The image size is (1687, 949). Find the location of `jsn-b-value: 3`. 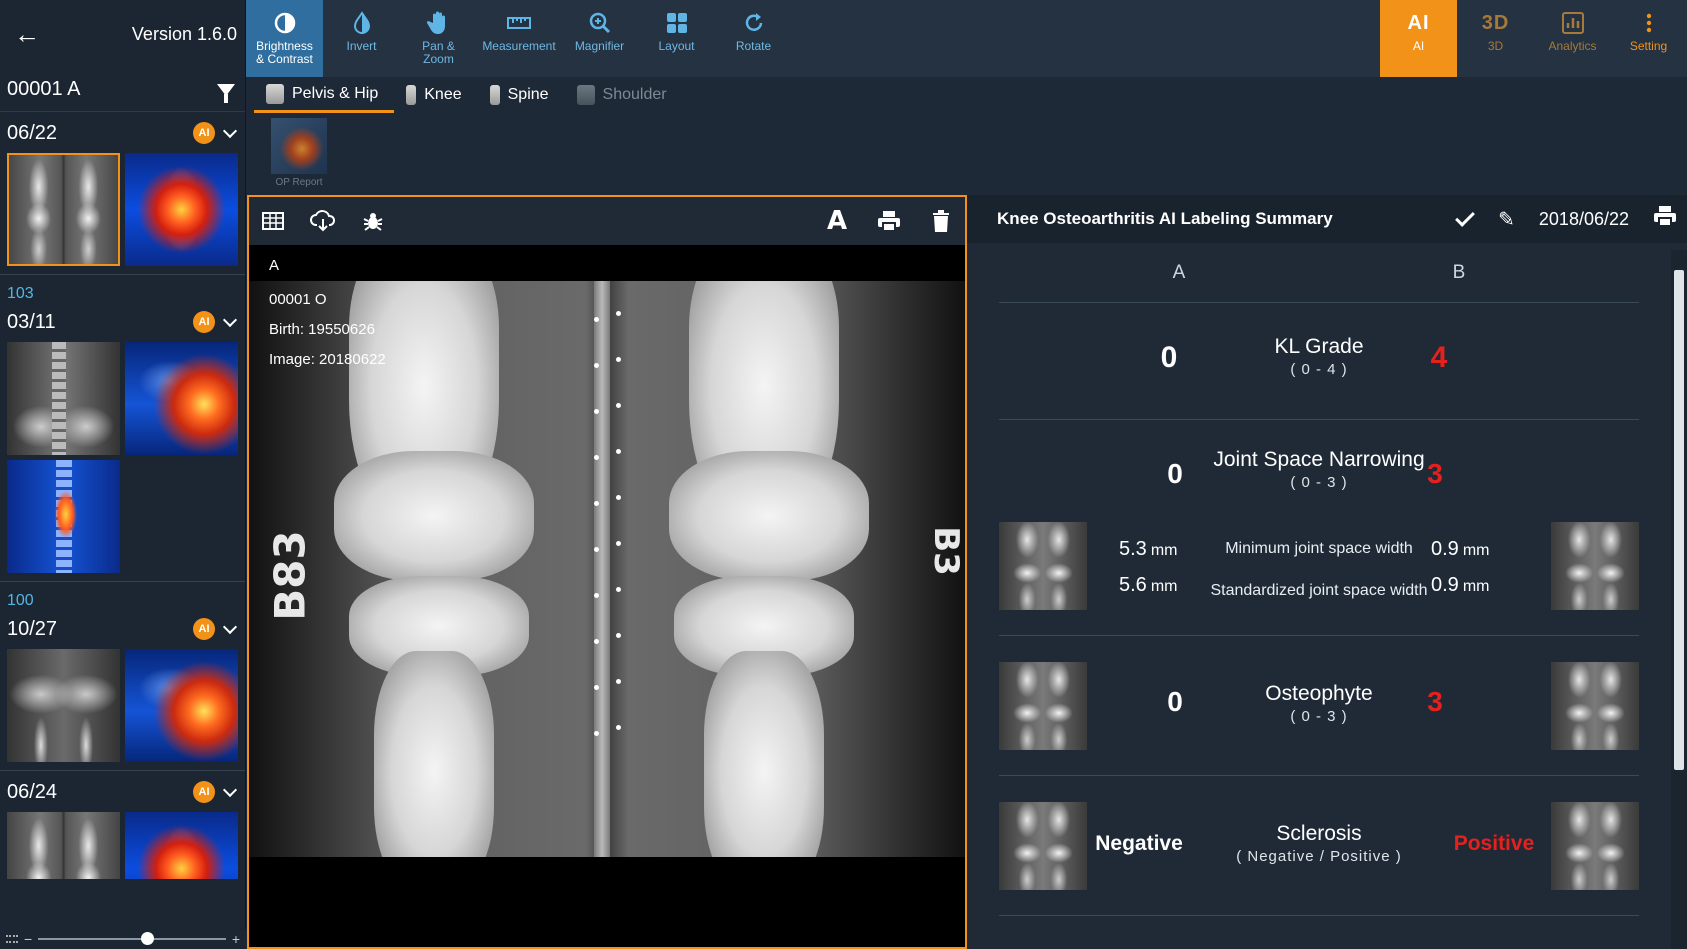

jsn-b-value: 3 is located at coordinates (1435, 473).